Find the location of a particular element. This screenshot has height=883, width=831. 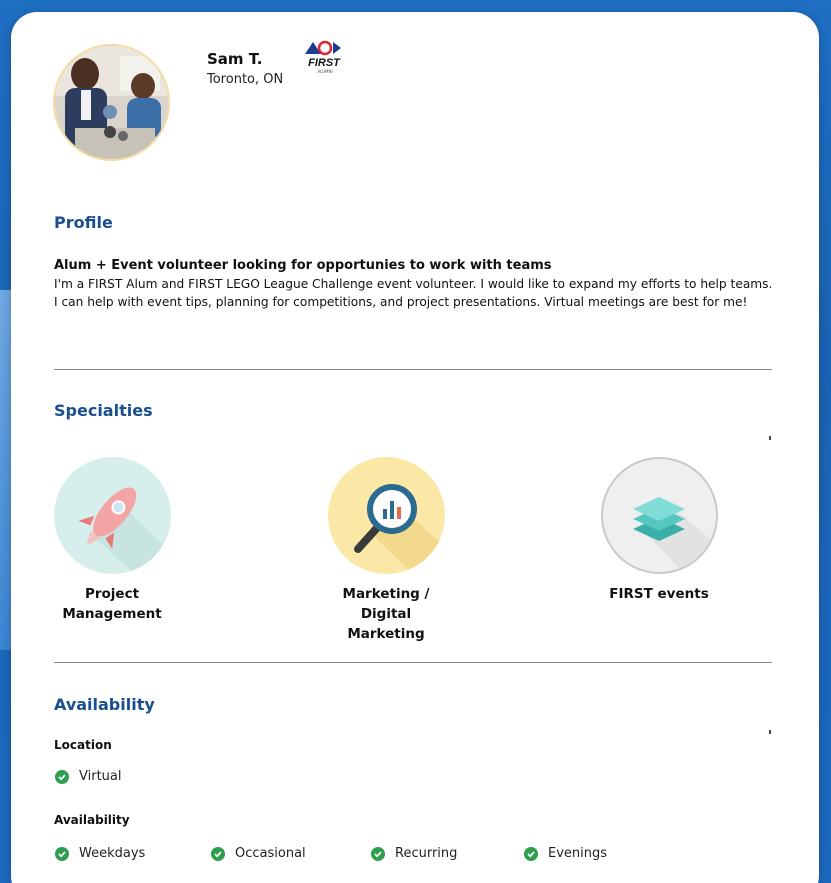

user-name: Sam T. is located at coordinates (235, 59).